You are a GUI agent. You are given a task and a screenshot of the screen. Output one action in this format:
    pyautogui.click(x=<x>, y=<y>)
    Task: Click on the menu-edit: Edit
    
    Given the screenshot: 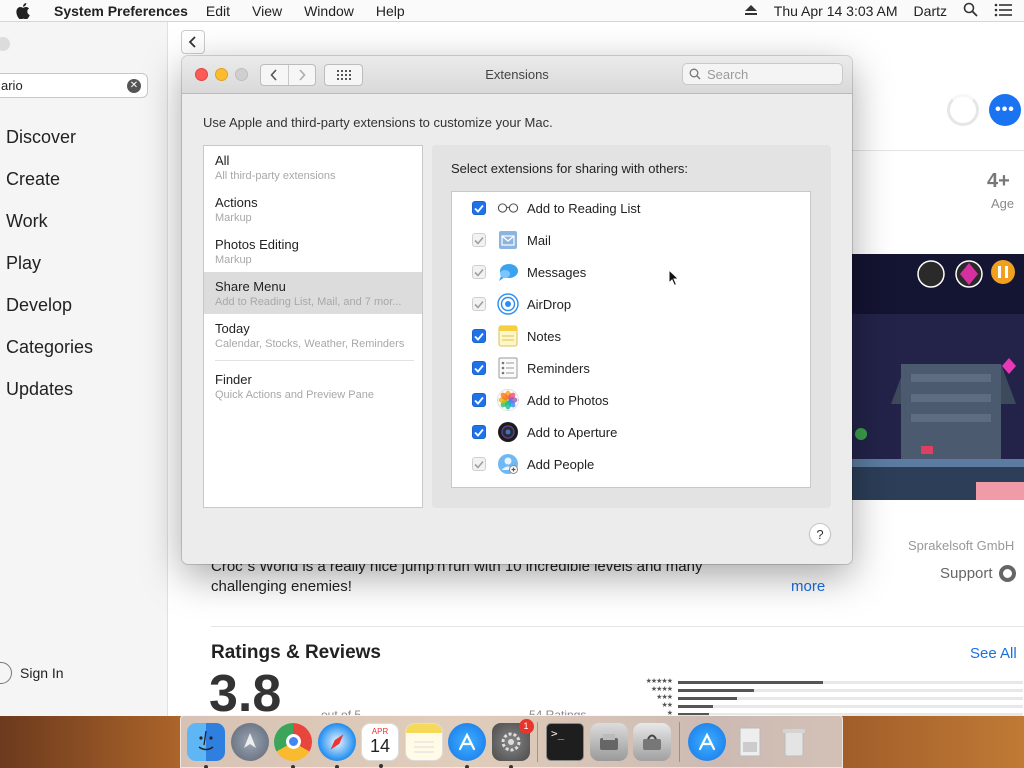 What is the action you would take?
    pyautogui.click(x=218, y=11)
    